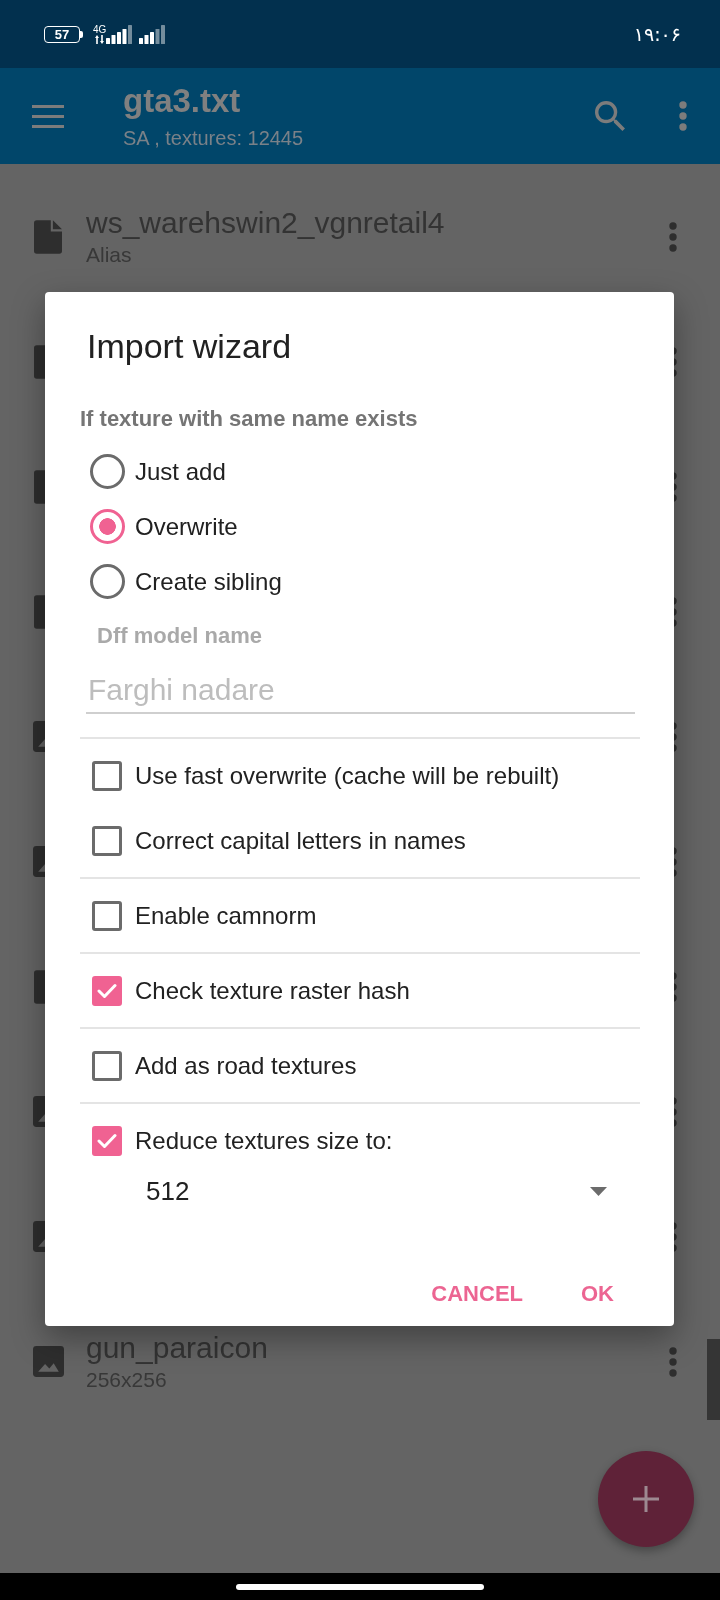 Image resolution: width=720 pixels, height=1600 pixels. What do you see at coordinates (300, 840) in the screenshot?
I see `checkbox-label: Correct capital letters in names` at bounding box center [300, 840].